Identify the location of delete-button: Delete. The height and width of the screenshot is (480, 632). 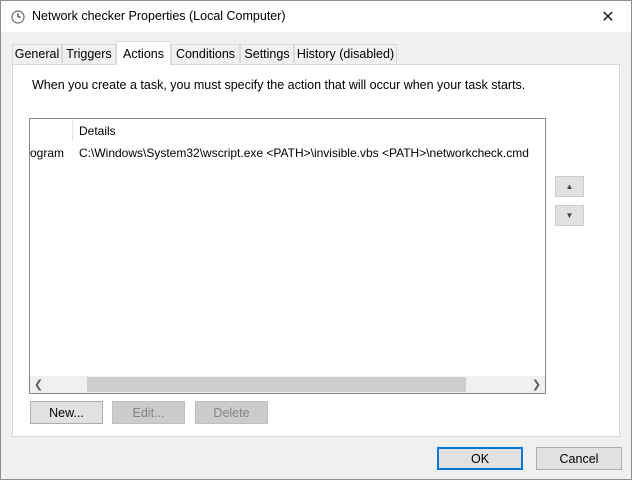
(231, 412).